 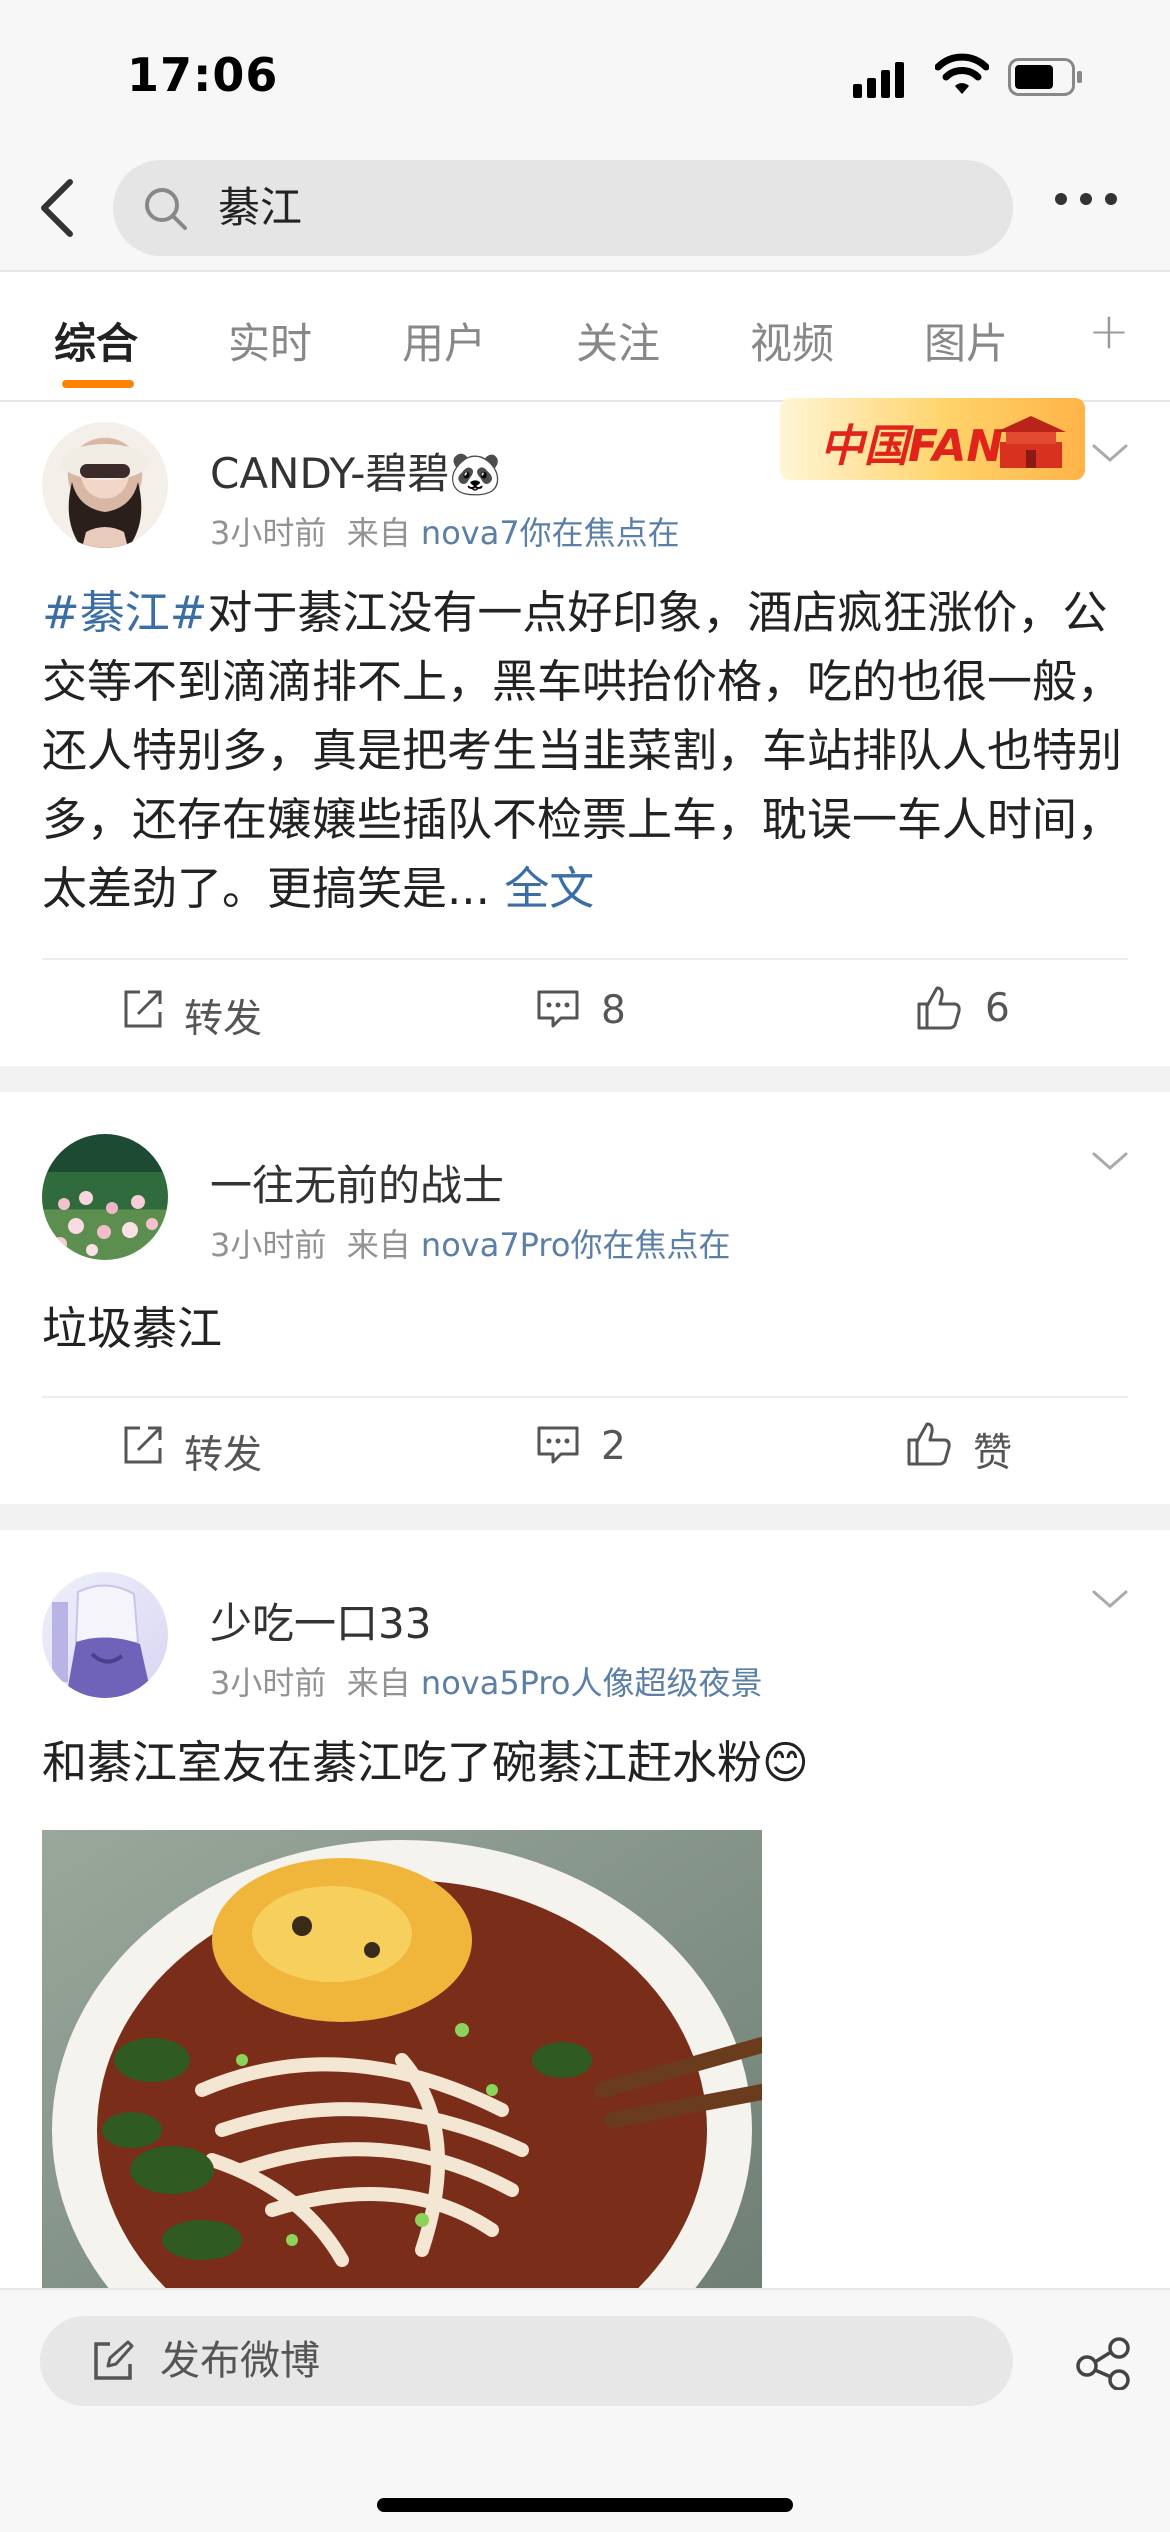 I want to click on search-icon, so click(x=166, y=209).